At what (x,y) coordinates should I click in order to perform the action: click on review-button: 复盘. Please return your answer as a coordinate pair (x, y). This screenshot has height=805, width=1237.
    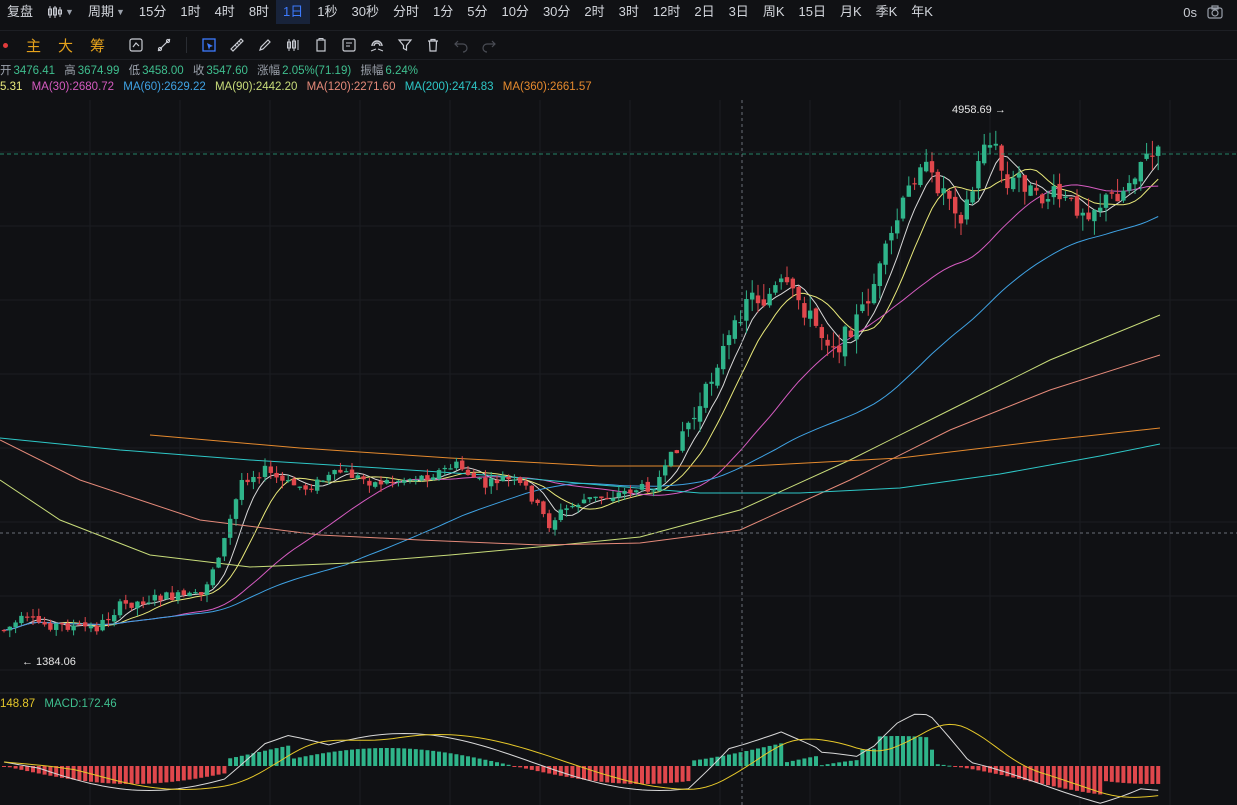
    Looking at the image, I should click on (20, 12).